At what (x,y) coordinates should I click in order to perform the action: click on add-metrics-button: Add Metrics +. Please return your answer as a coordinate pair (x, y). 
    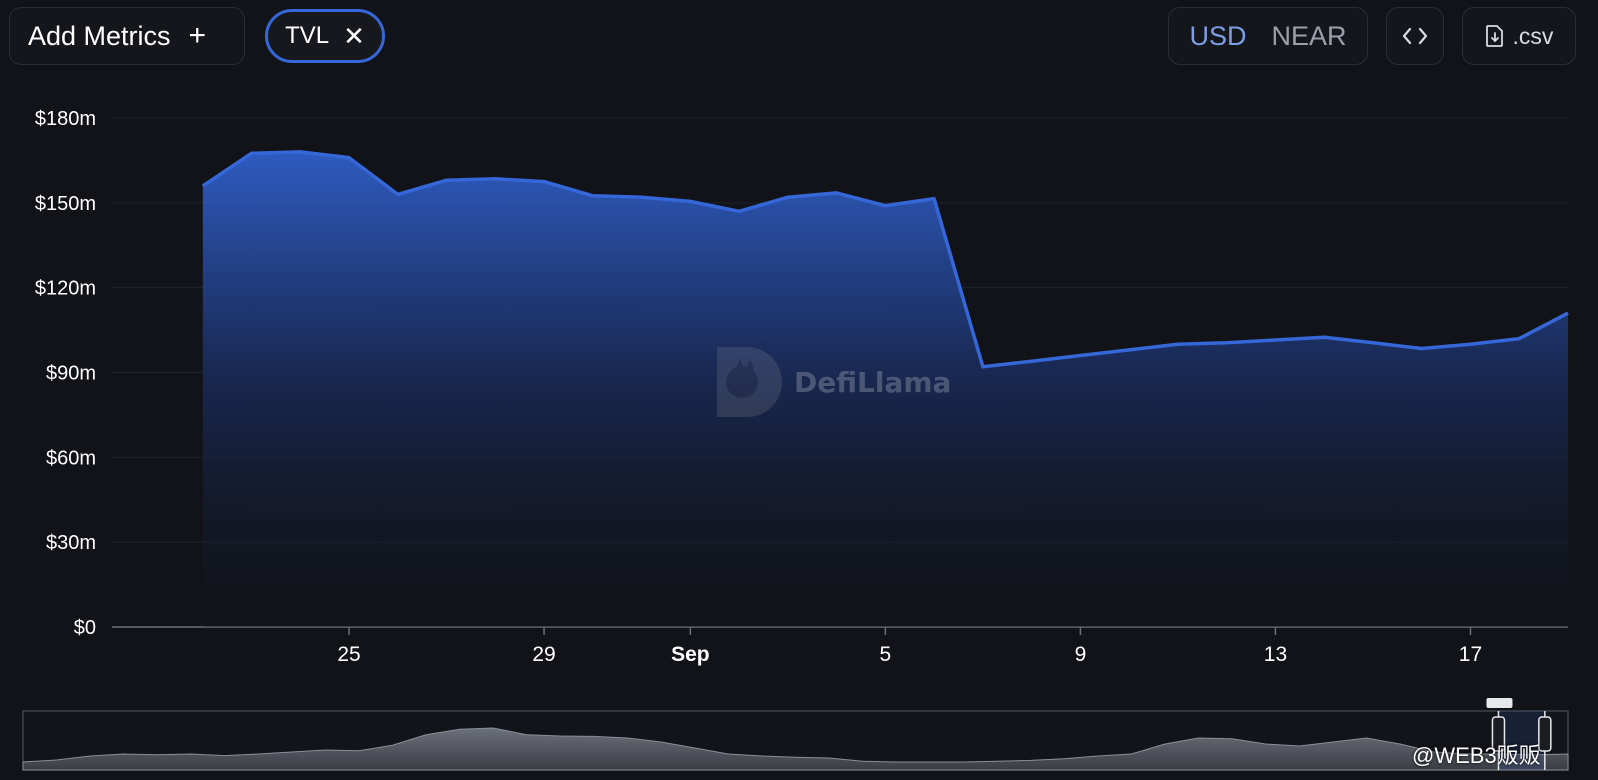
    Looking at the image, I should click on (127, 36).